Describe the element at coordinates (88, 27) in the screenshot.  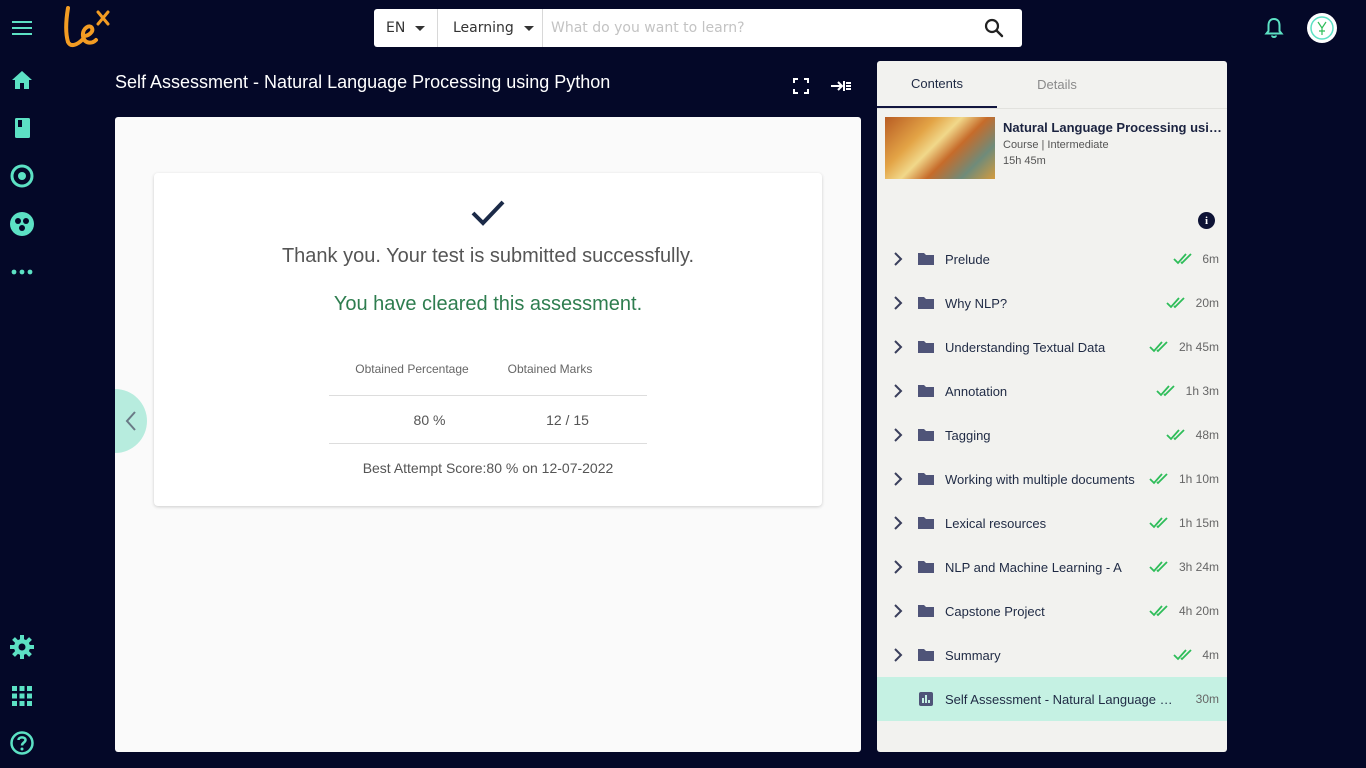
I see `lex-logo` at that location.